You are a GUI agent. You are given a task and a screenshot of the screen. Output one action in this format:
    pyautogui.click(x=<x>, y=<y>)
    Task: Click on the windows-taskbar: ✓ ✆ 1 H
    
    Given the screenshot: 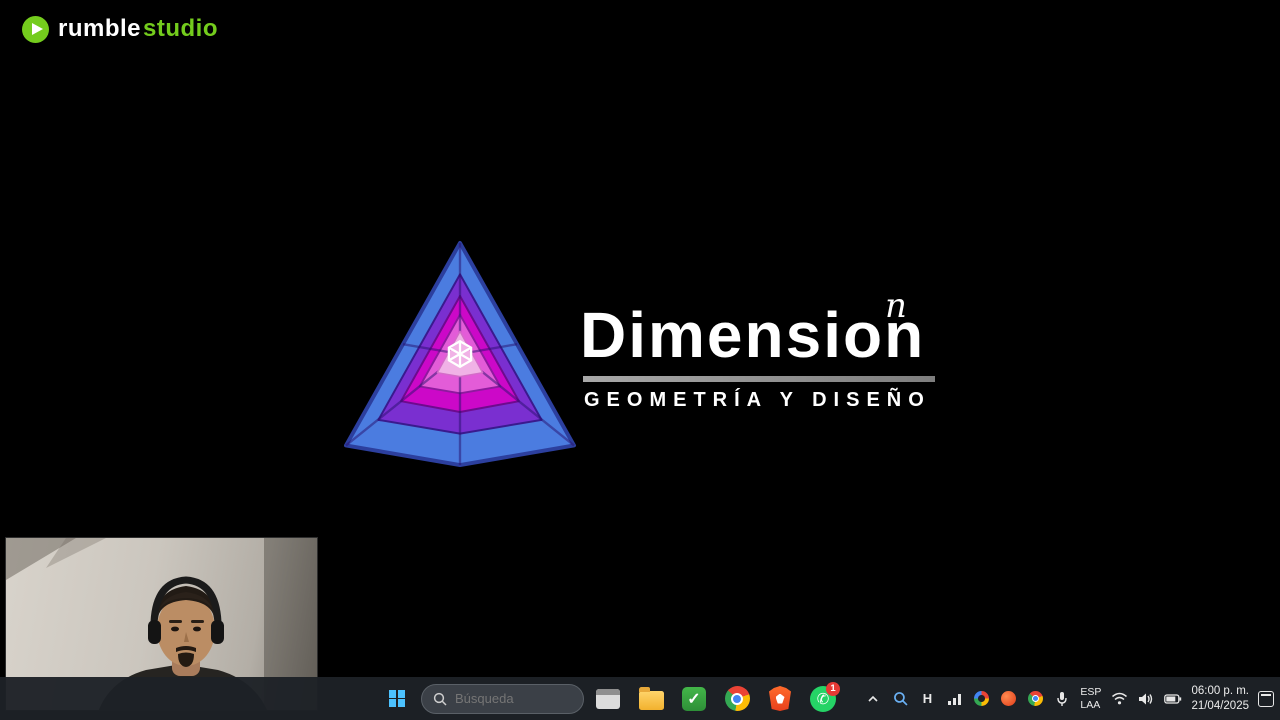 What is the action you would take?
    pyautogui.click(x=640, y=698)
    